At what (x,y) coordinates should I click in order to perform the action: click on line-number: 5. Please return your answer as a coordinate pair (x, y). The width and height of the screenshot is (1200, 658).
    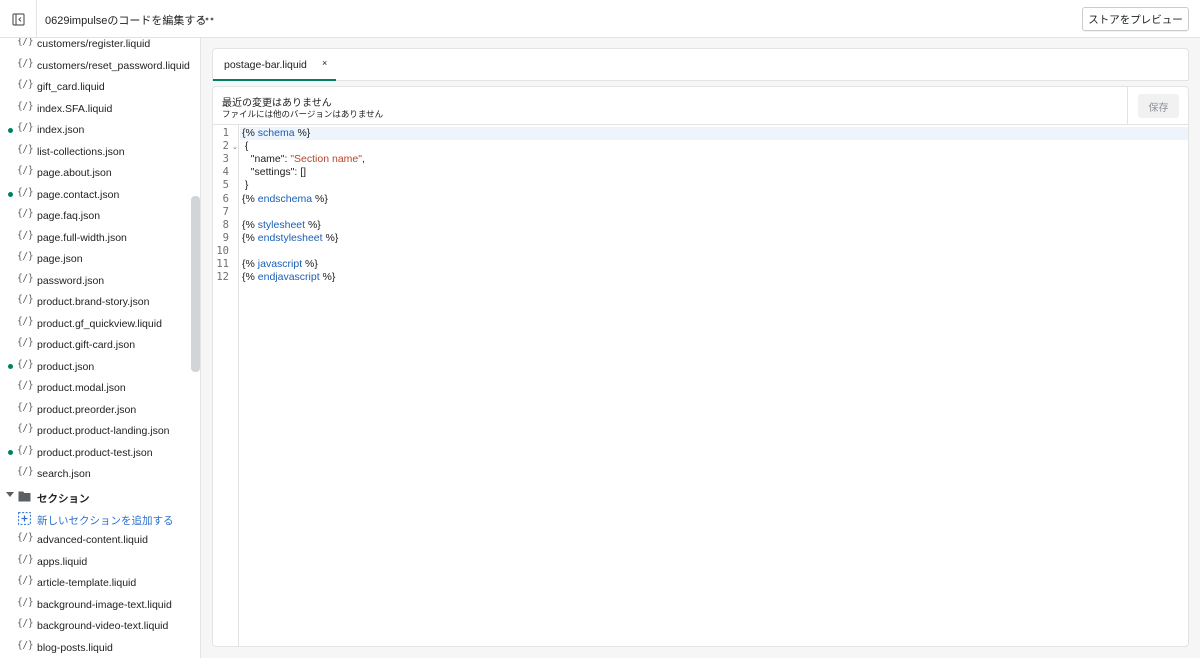
    Looking at the image, I should click on (225, 185).